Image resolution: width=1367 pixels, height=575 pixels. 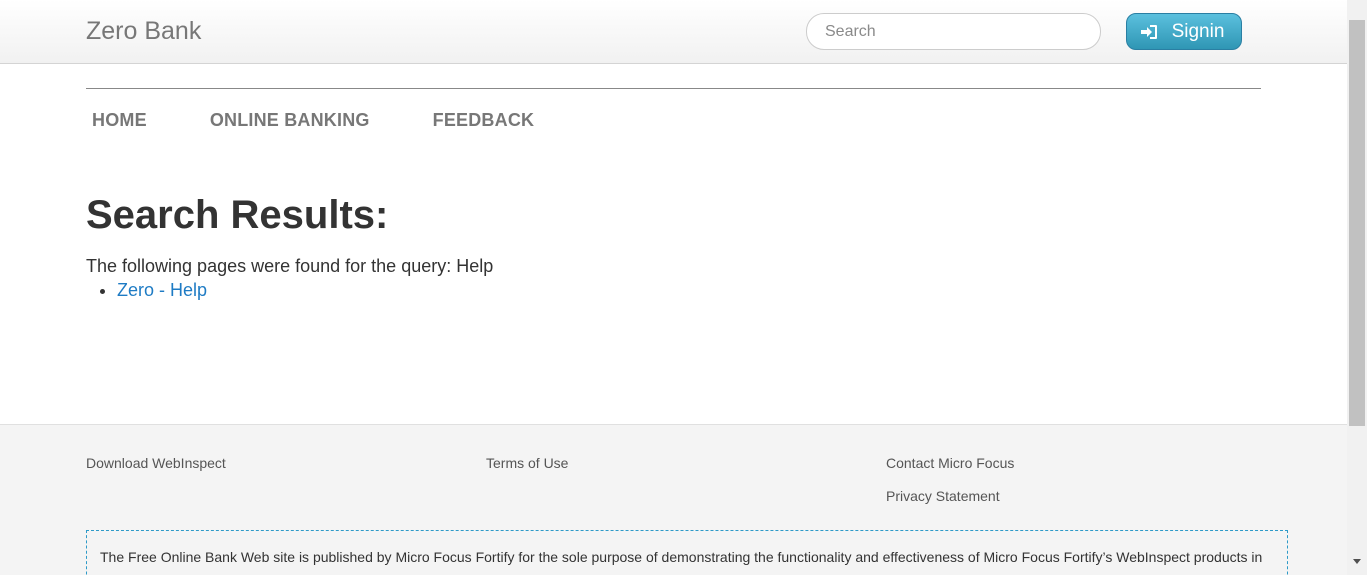 I want to click on page-title: Search Results:, so click(x=237, y=215).